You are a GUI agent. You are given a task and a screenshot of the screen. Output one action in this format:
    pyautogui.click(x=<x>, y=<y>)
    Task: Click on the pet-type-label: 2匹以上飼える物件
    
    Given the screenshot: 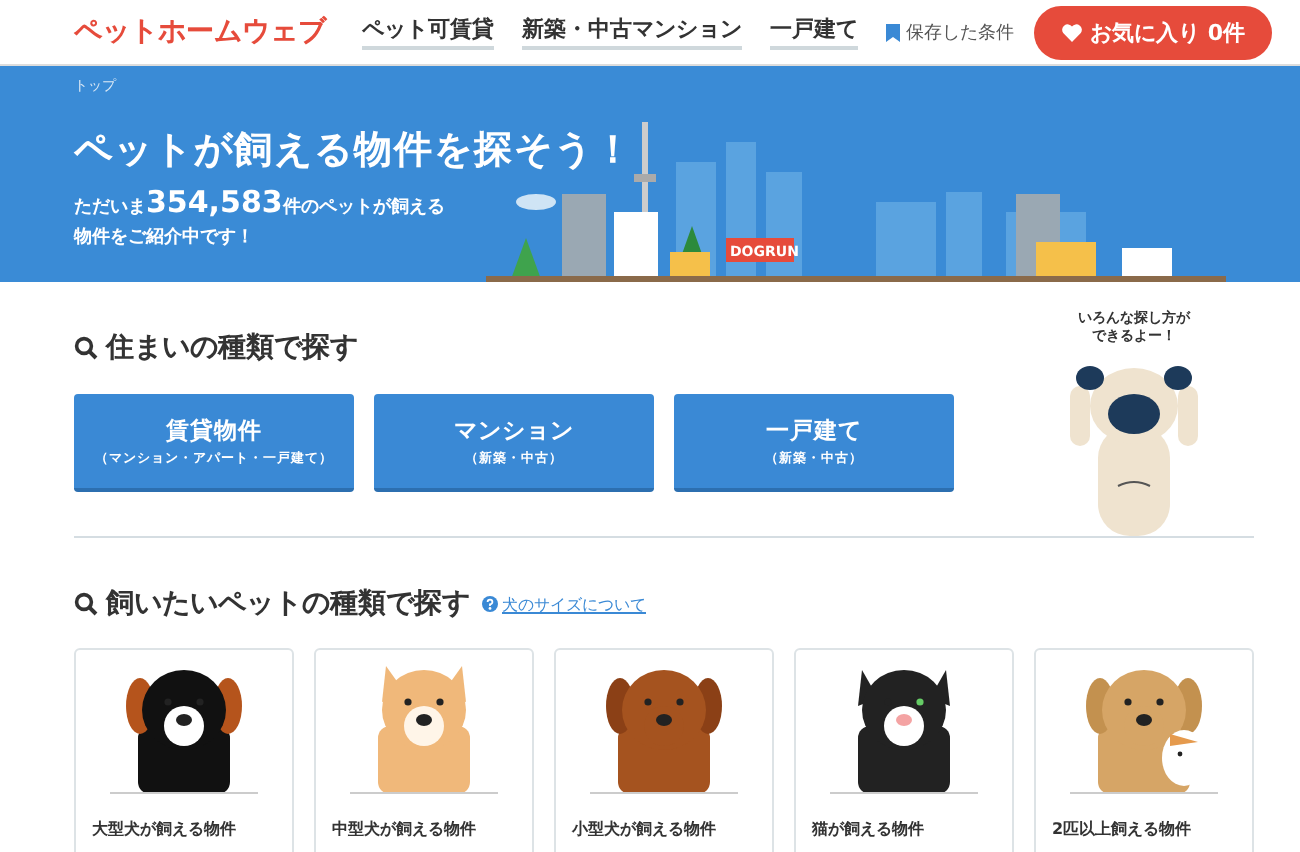 What is the action you would take?
    pyautogui.click(x=1122, y=829)
    